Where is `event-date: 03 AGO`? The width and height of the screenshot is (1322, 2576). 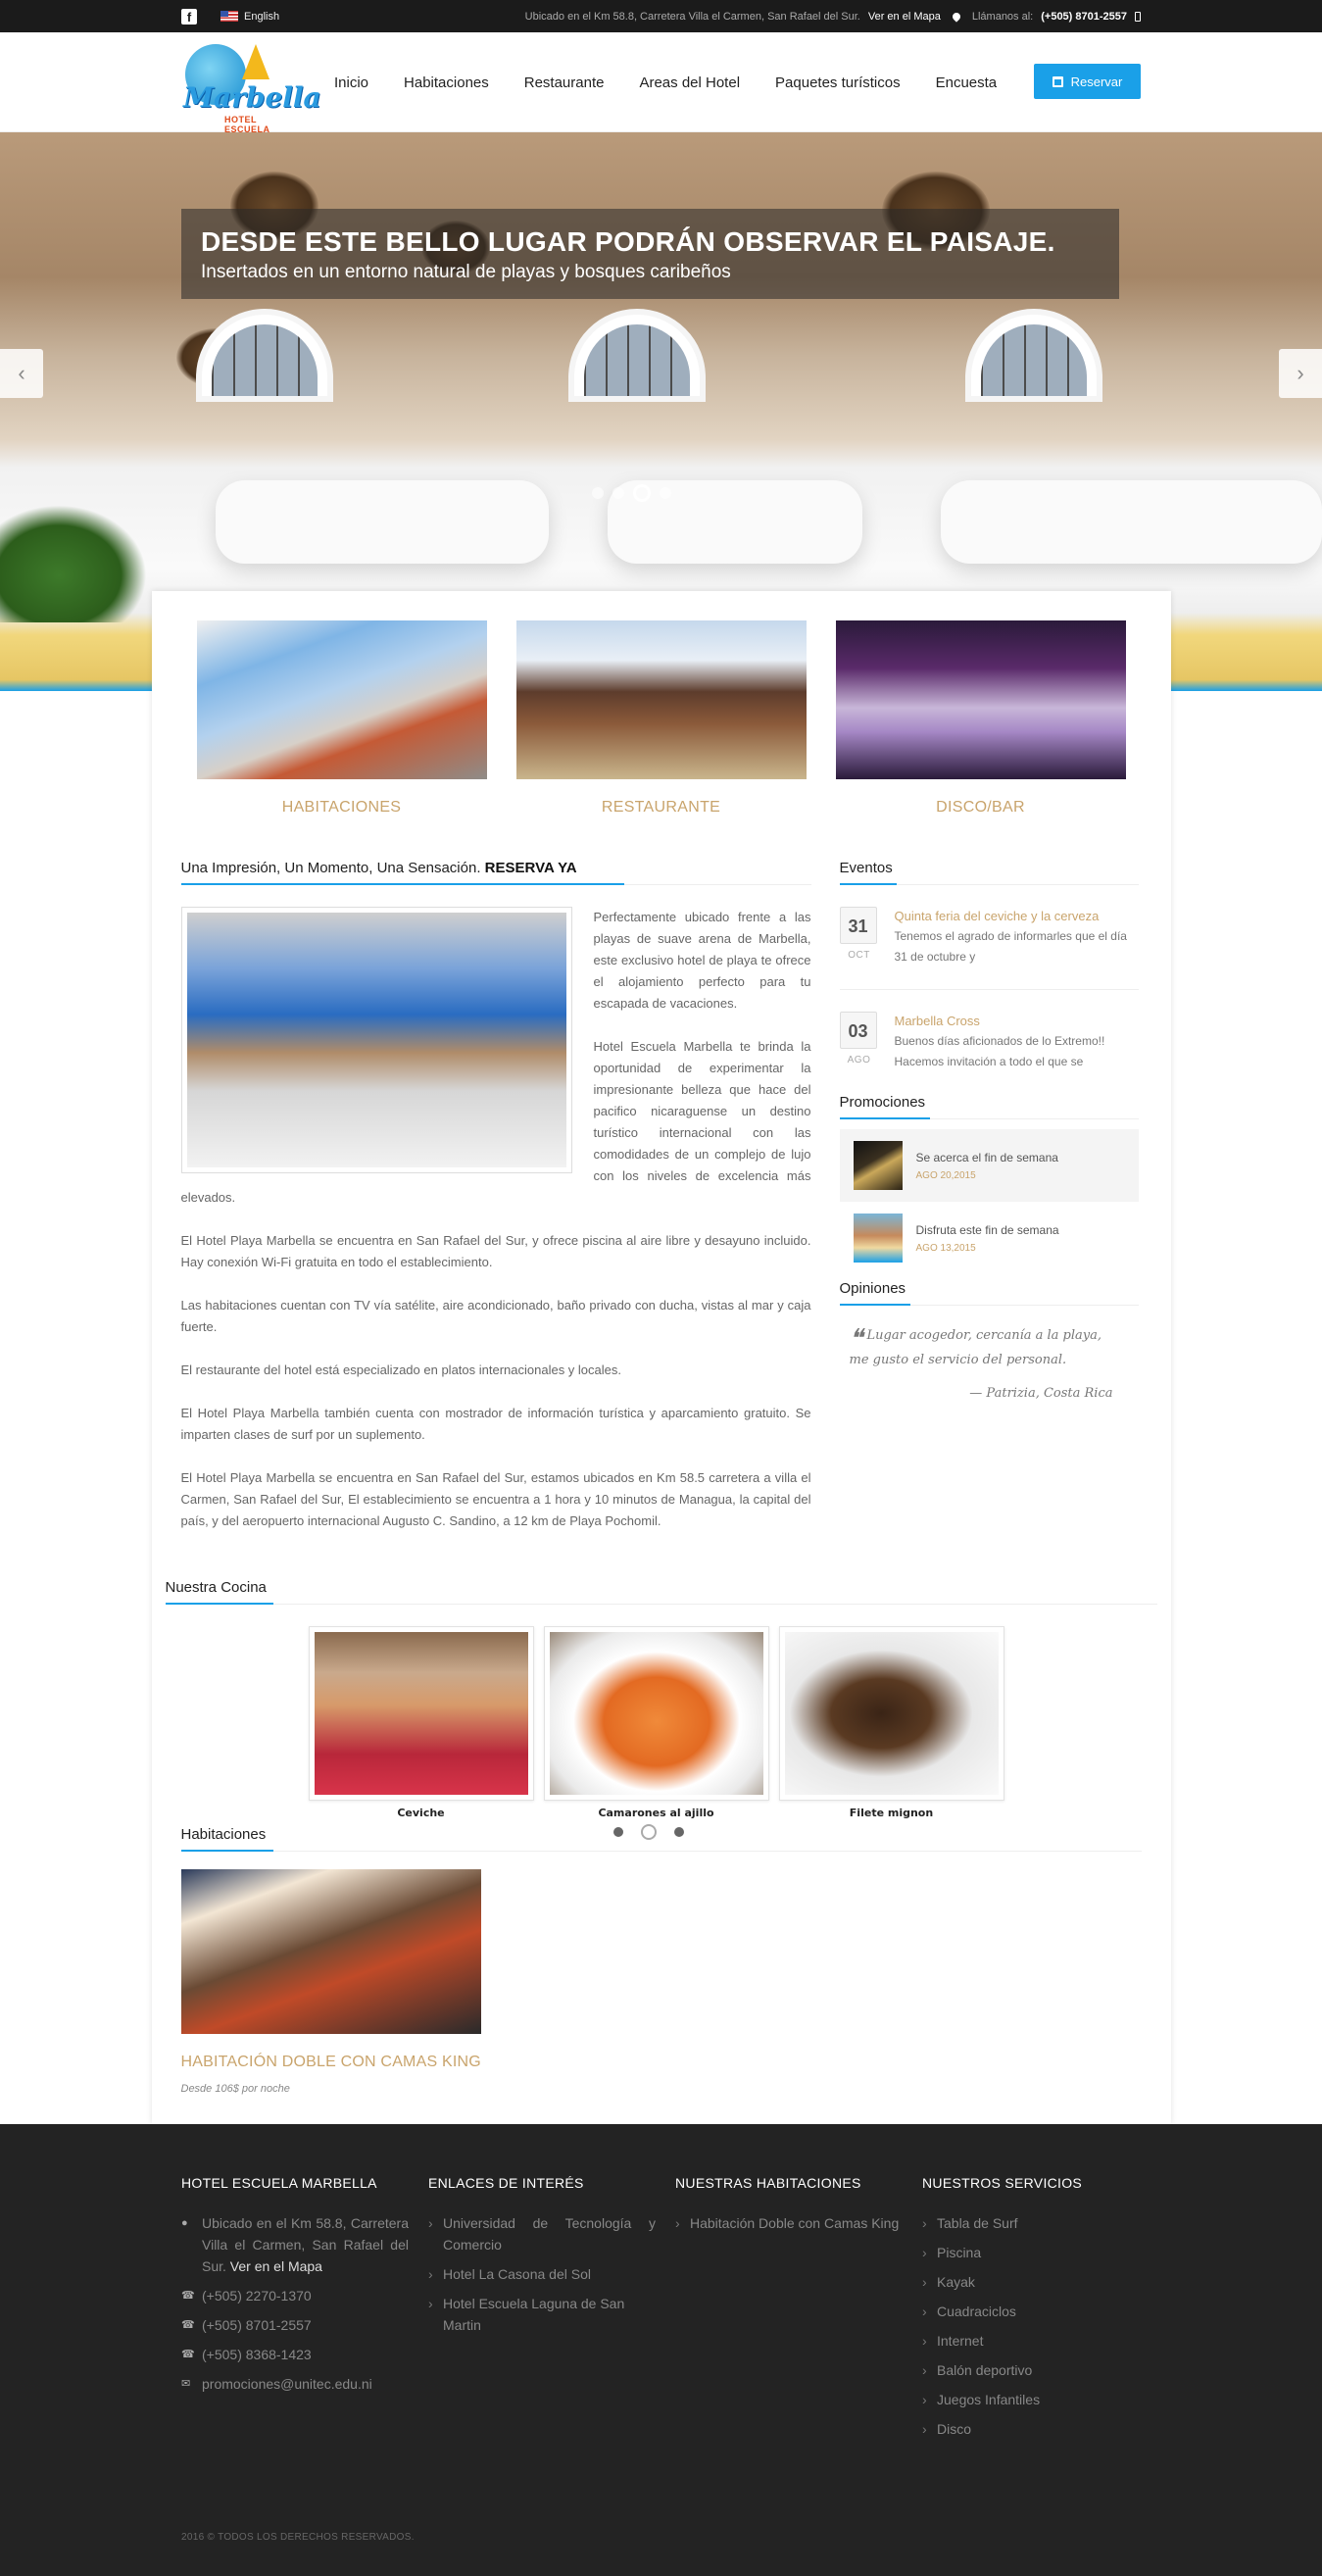
event-date: 03 AGO is located at coordinates (859, 1042).